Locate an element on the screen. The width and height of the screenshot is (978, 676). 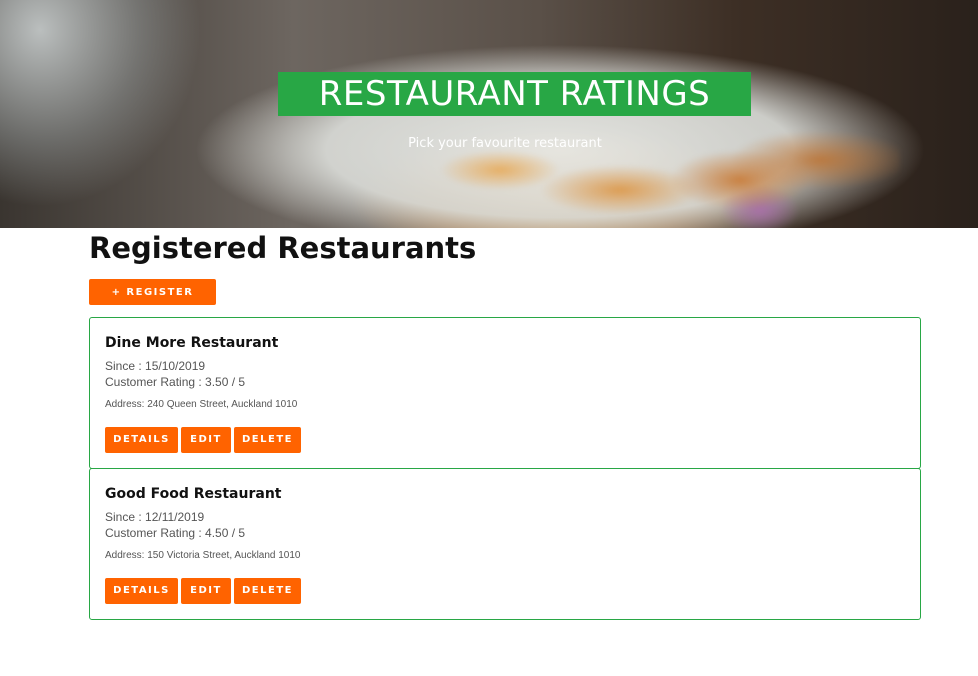
site-subtitle: Pick your favourite restaurant is located at coordinates (505, 143).